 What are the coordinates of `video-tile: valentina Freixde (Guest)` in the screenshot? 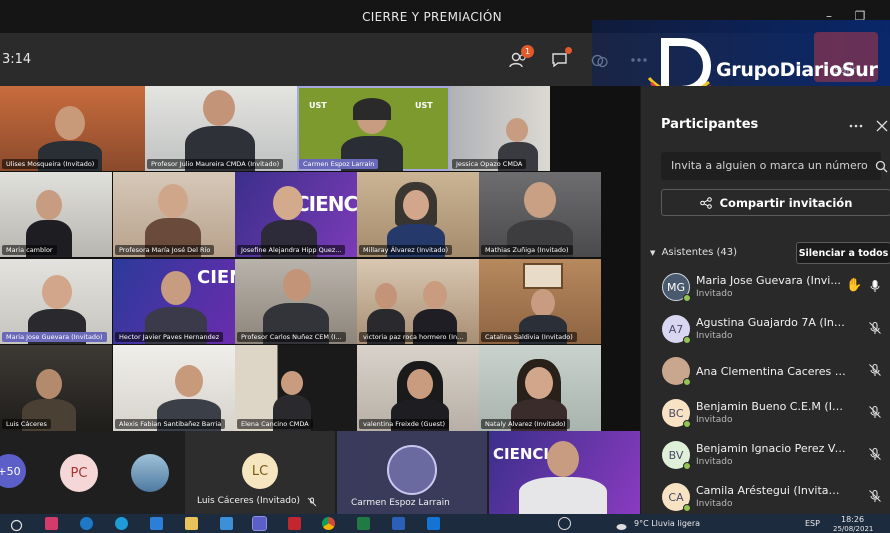 It's located at (418, 388).